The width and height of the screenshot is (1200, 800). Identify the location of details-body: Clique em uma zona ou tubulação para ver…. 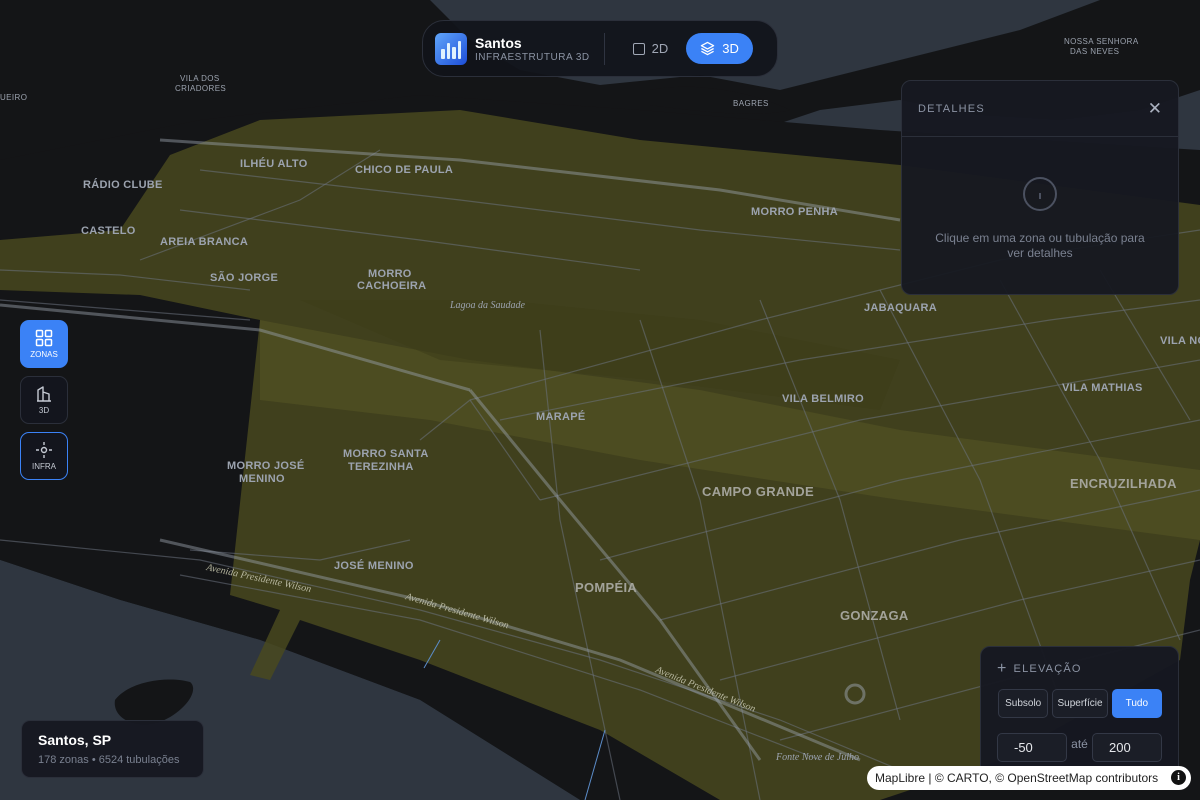
(1040, 199).